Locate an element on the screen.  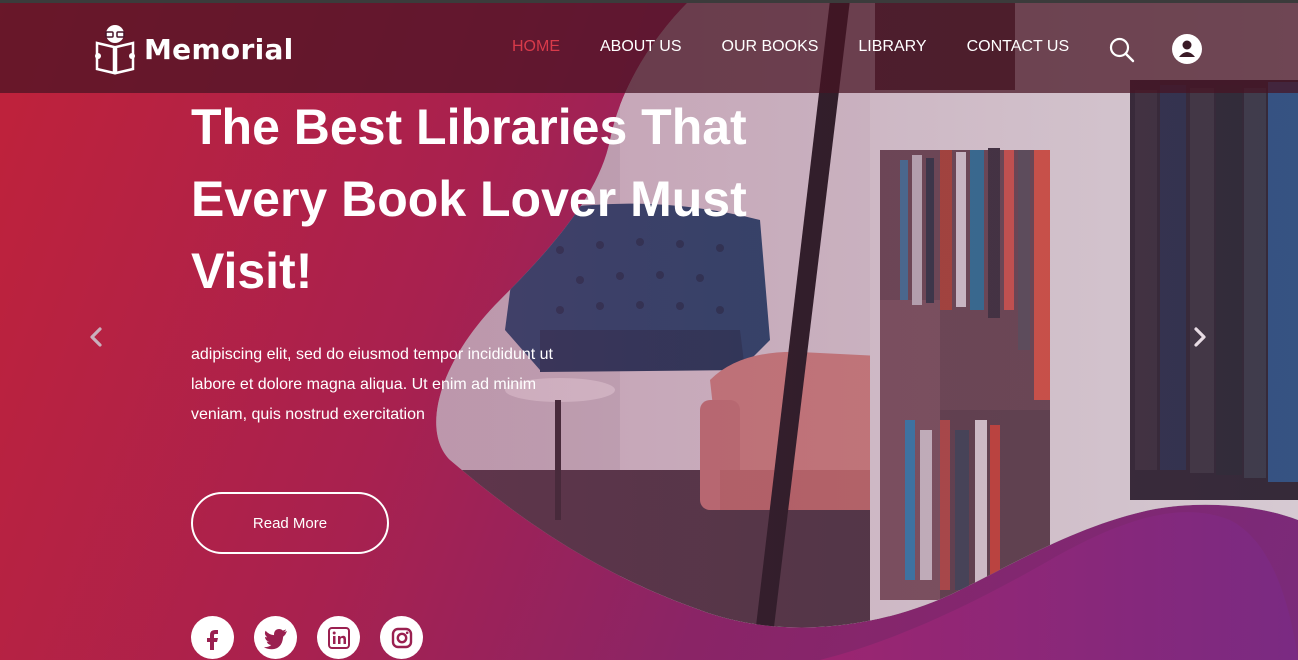
social-links is located at coordinates (307, 637).